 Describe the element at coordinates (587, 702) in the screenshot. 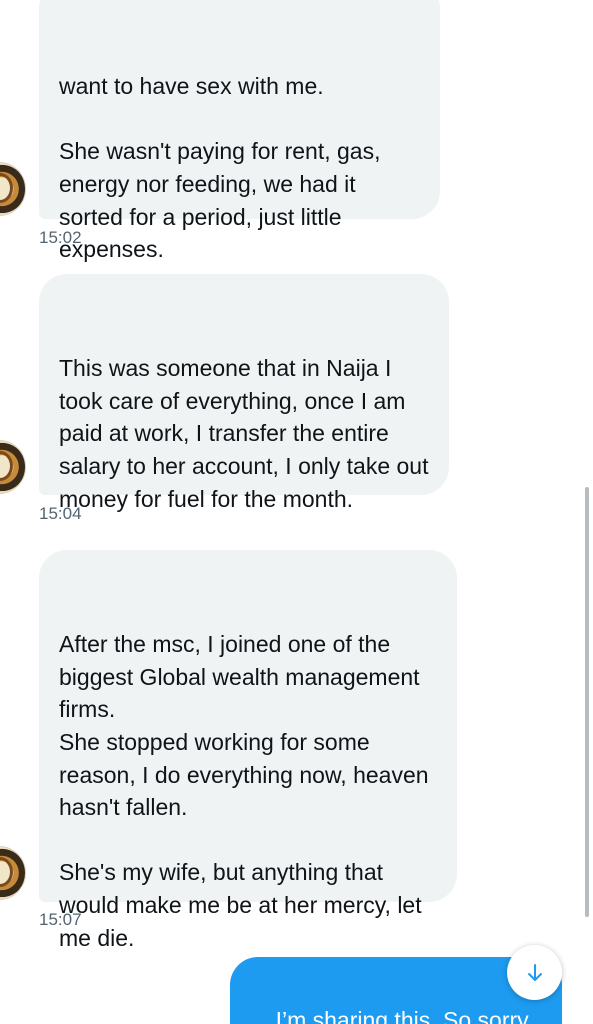

I see `scrollbar` at that location.